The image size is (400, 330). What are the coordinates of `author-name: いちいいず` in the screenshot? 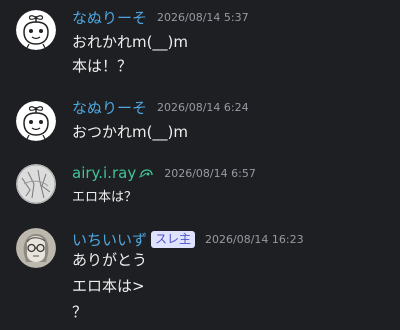 It's located at (109, 239).